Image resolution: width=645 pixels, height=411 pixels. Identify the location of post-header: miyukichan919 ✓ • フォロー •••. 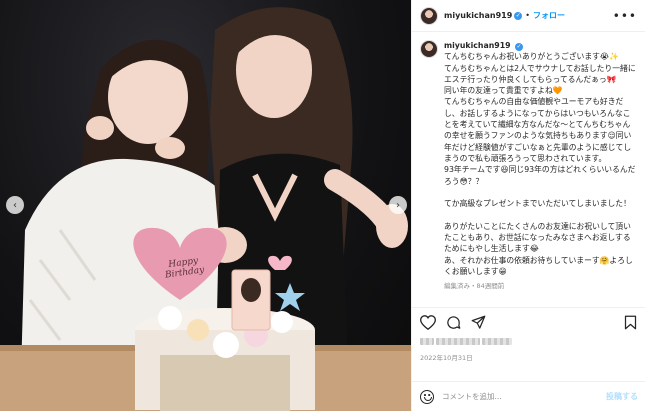
(528, 16).